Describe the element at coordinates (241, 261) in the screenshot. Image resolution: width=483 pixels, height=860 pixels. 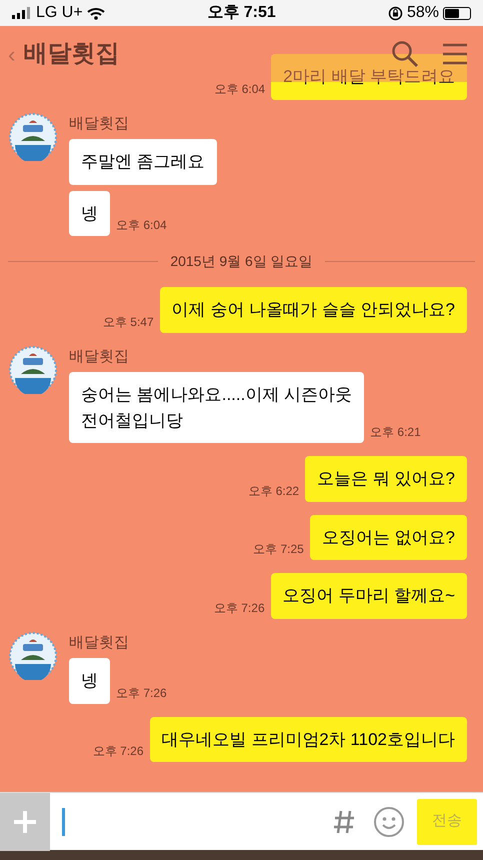
I see `date-divider: 2015년 9월 6일 일요일` at that location.